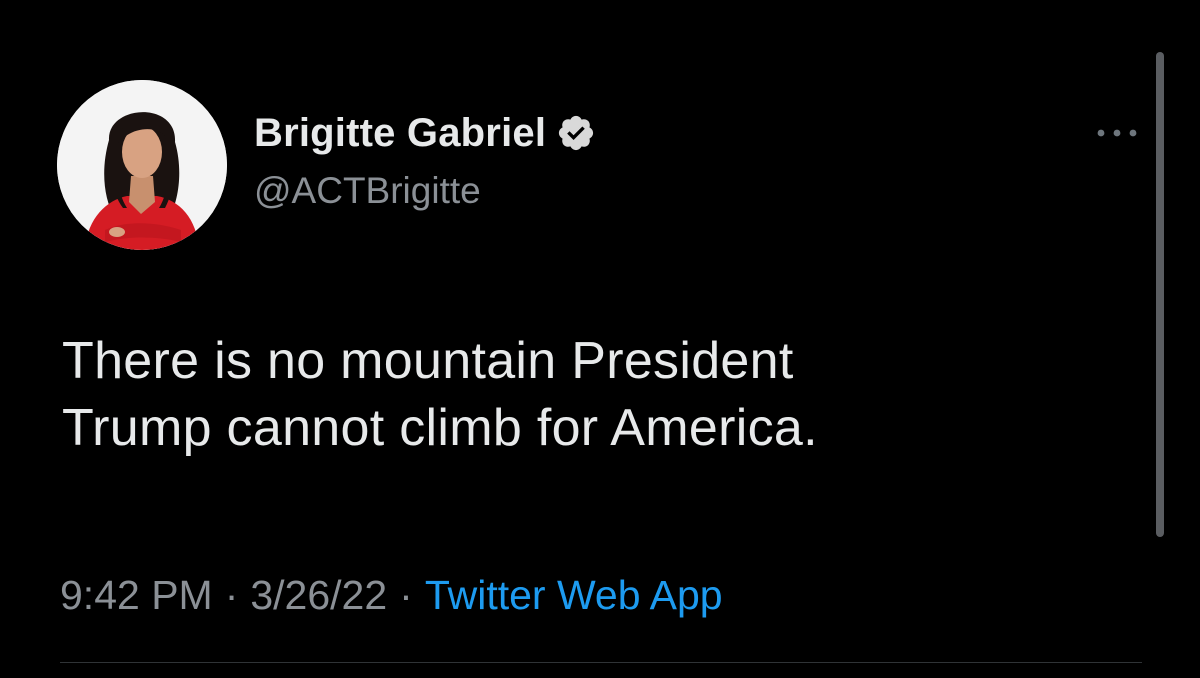 This screenshot has height=678, width=1200. Describe the element at coordinates (1117, 133) in the screenshot. I see `more-horizontal-icon` at that location.